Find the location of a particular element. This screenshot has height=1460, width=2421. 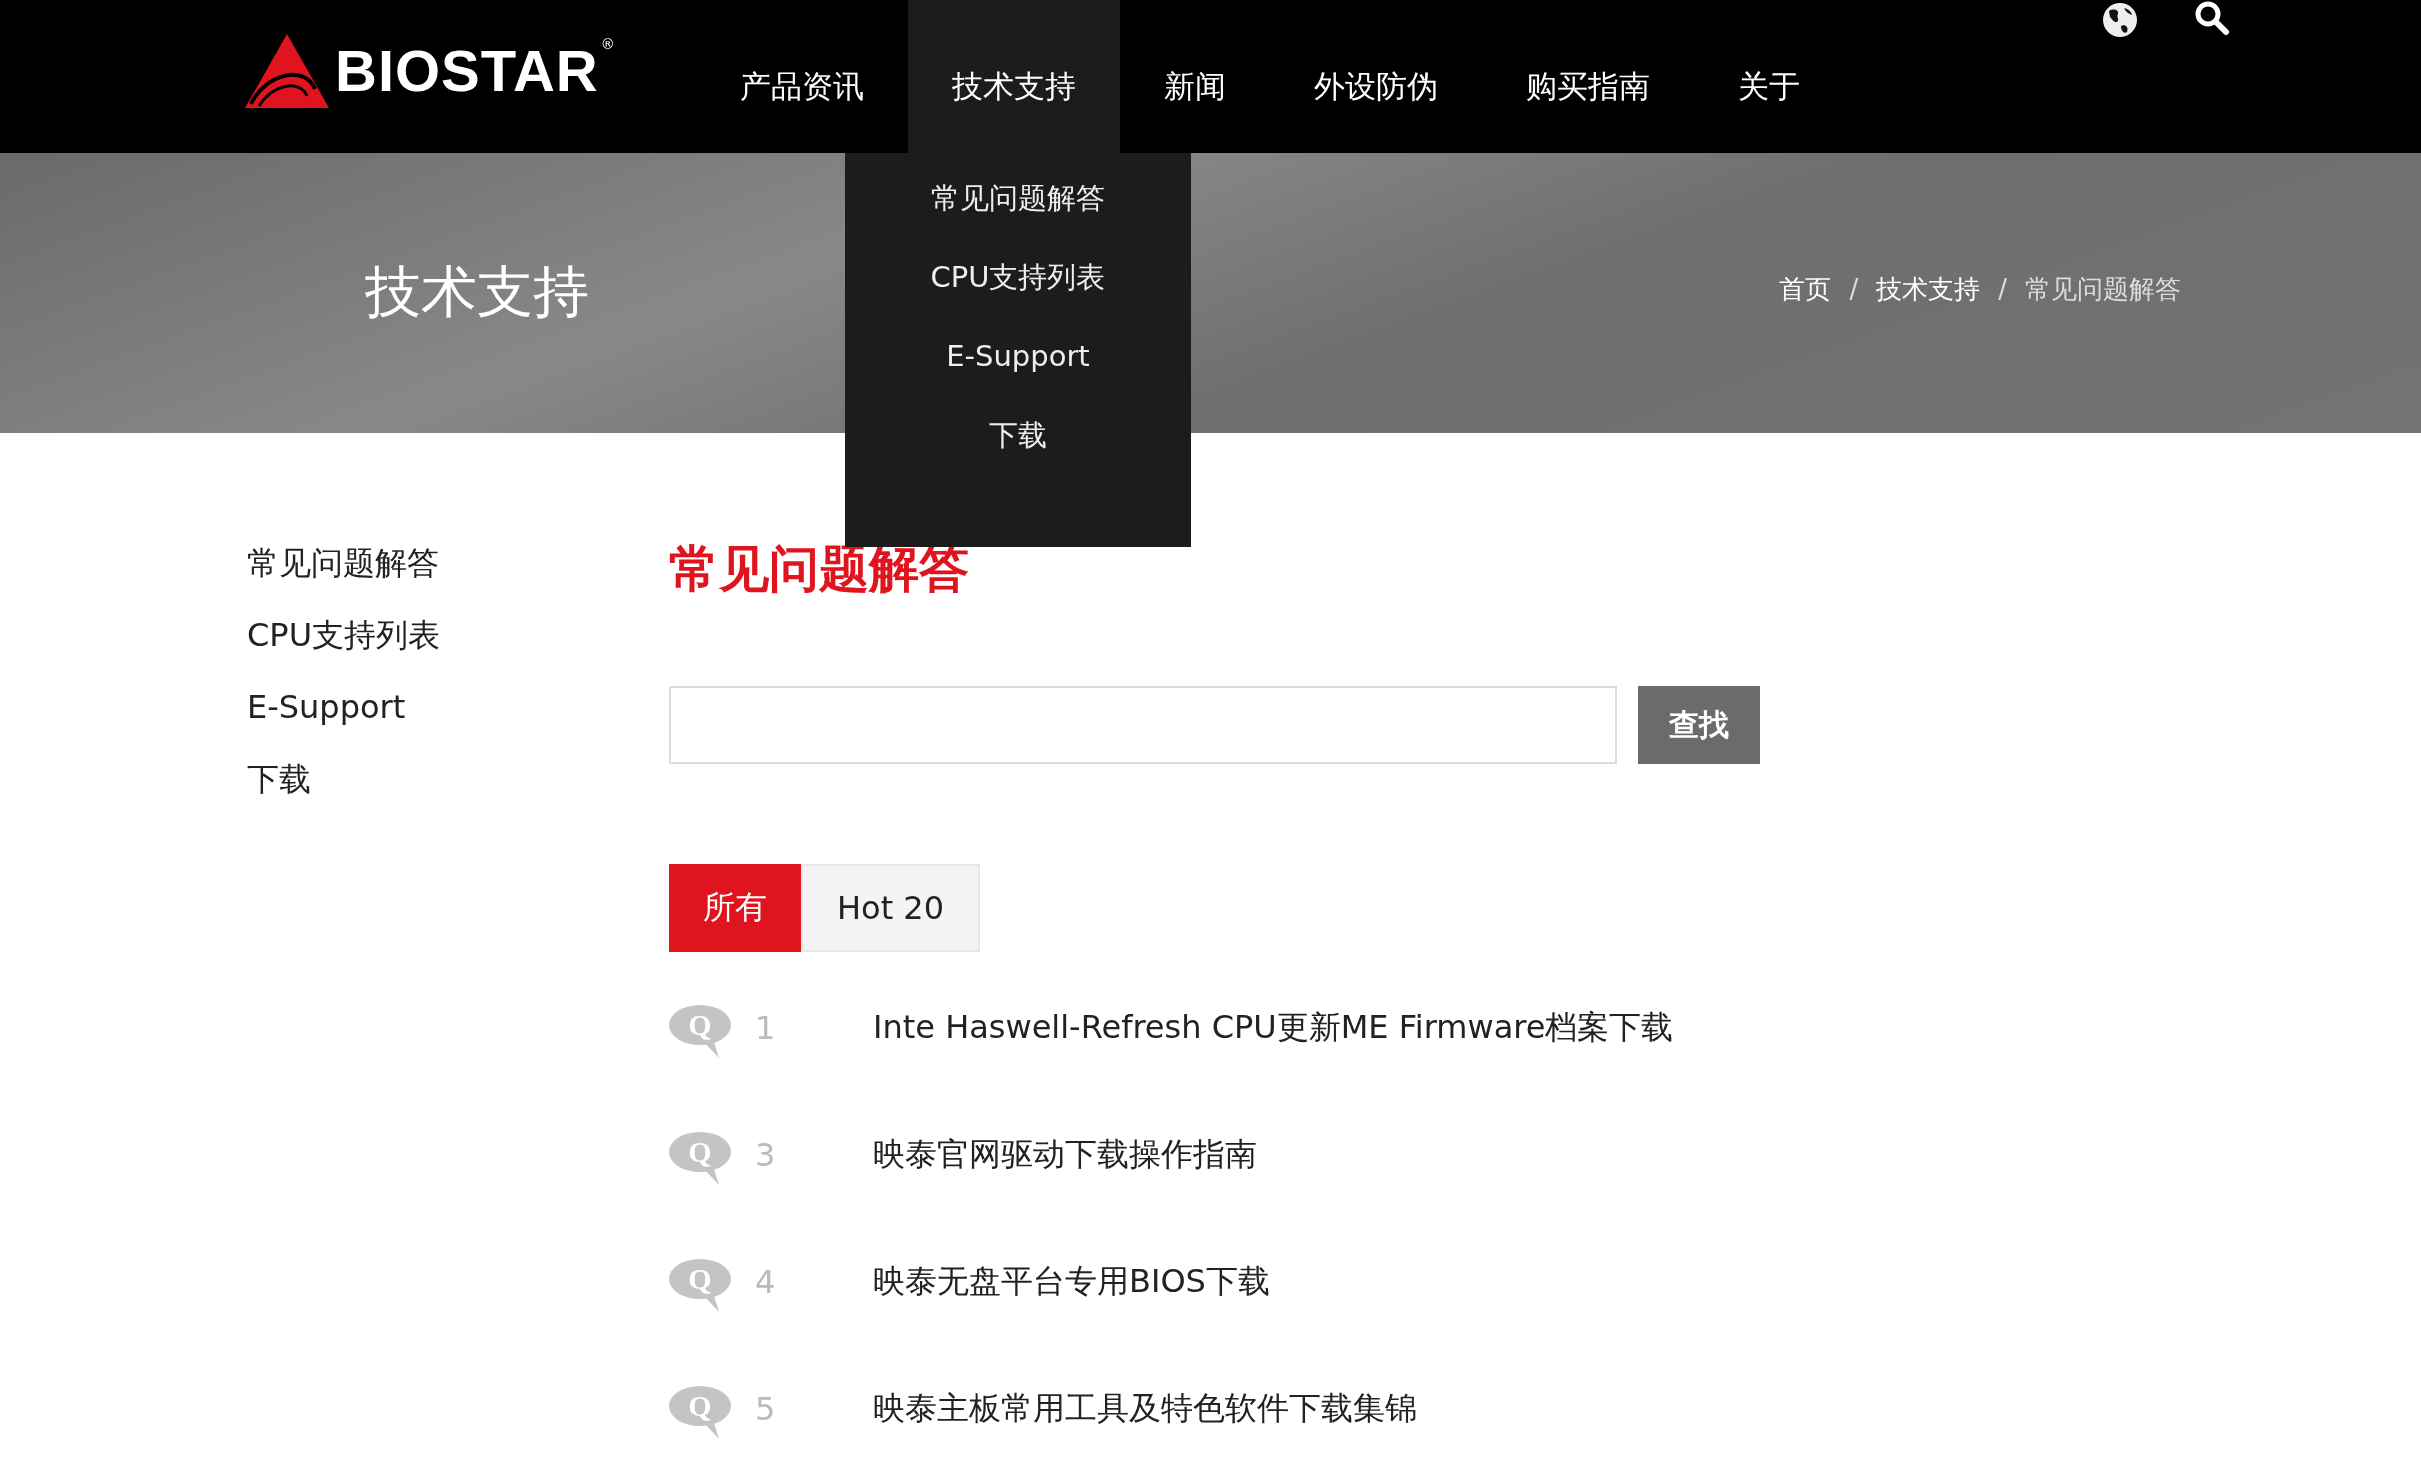

search-button: 查找 is located at coordinates (1699, 725).